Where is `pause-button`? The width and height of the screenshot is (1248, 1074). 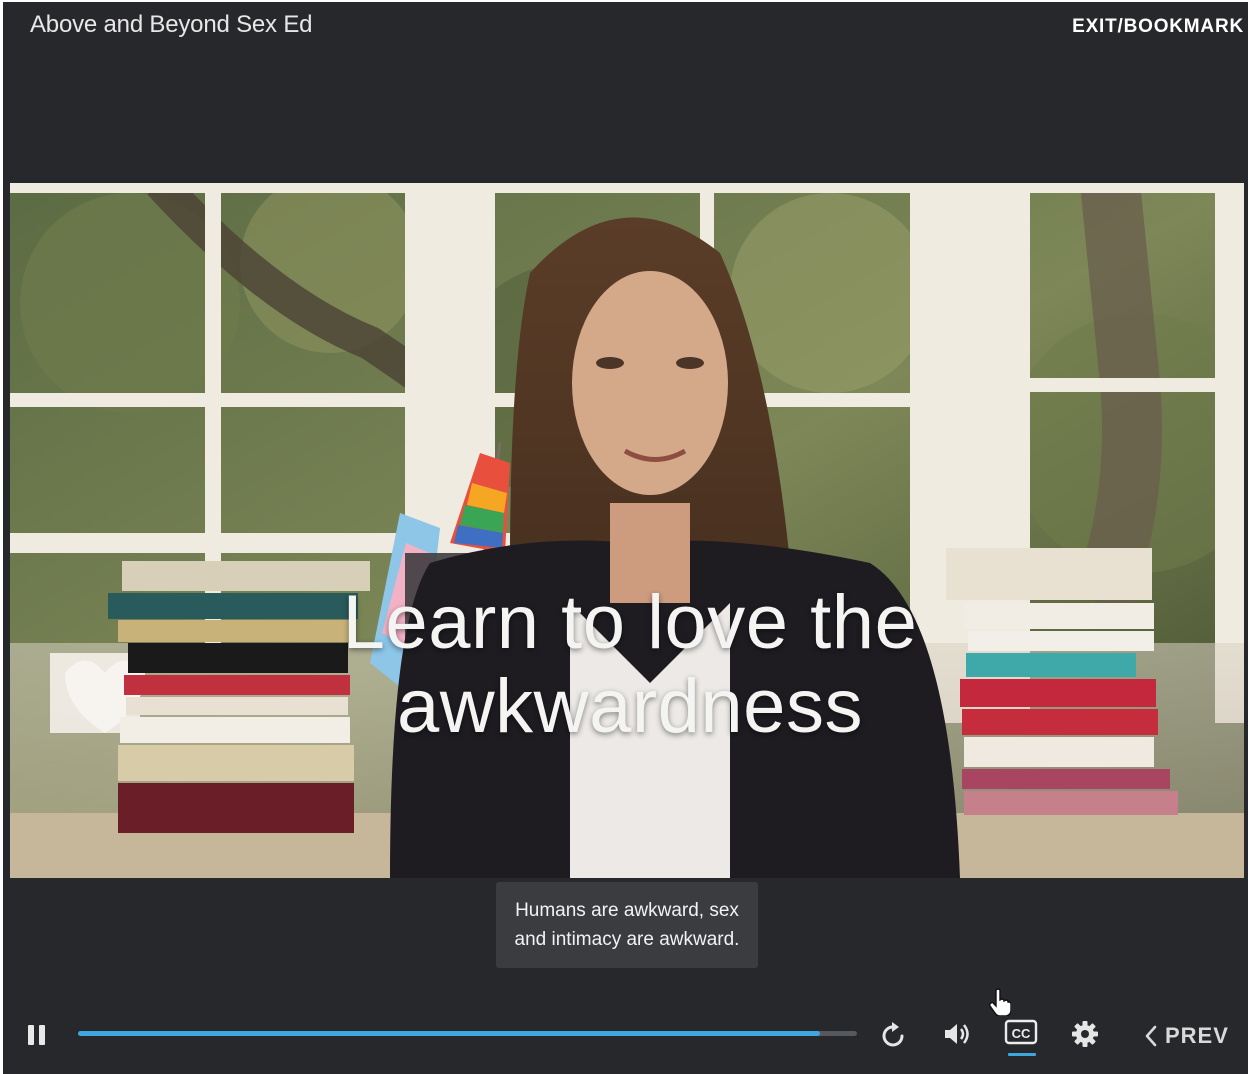 pause-button is located at coordinates (38, 1036).